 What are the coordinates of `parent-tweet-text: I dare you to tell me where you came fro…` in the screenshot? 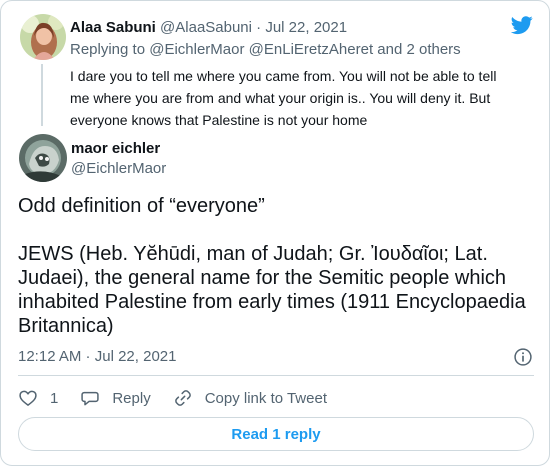 It's located at (305, 98).